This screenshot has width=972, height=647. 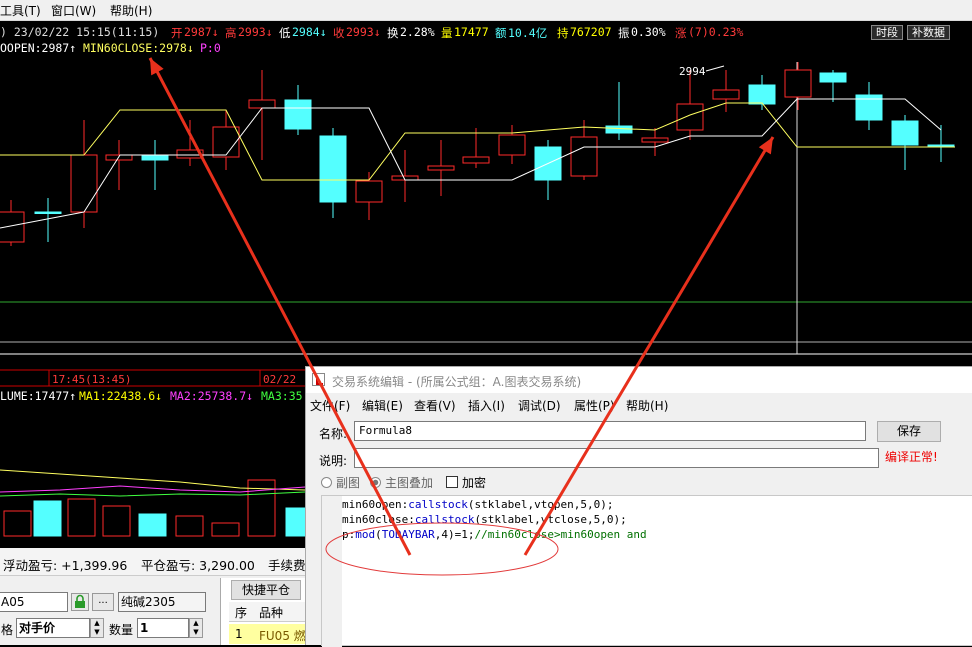 I want to click on quote-low: 2984↓, so click(x=309, y=32).